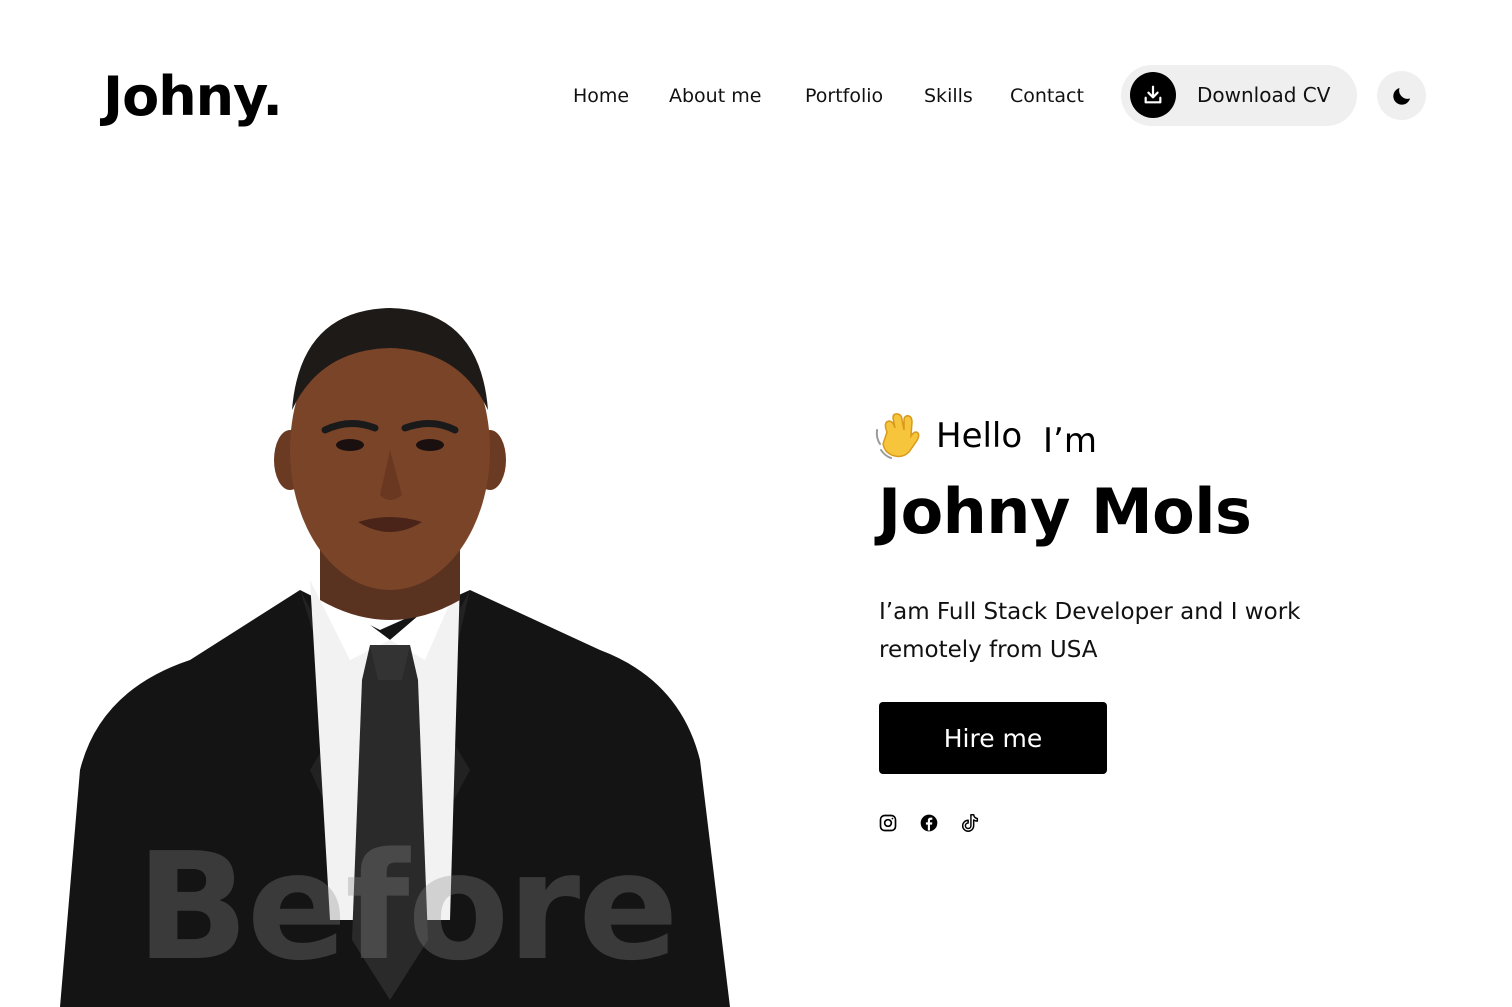  What do you see at coordinates (948, 96) in the screenshot?
I see `nav-skills: Skills` at bounding box center [948, 96].